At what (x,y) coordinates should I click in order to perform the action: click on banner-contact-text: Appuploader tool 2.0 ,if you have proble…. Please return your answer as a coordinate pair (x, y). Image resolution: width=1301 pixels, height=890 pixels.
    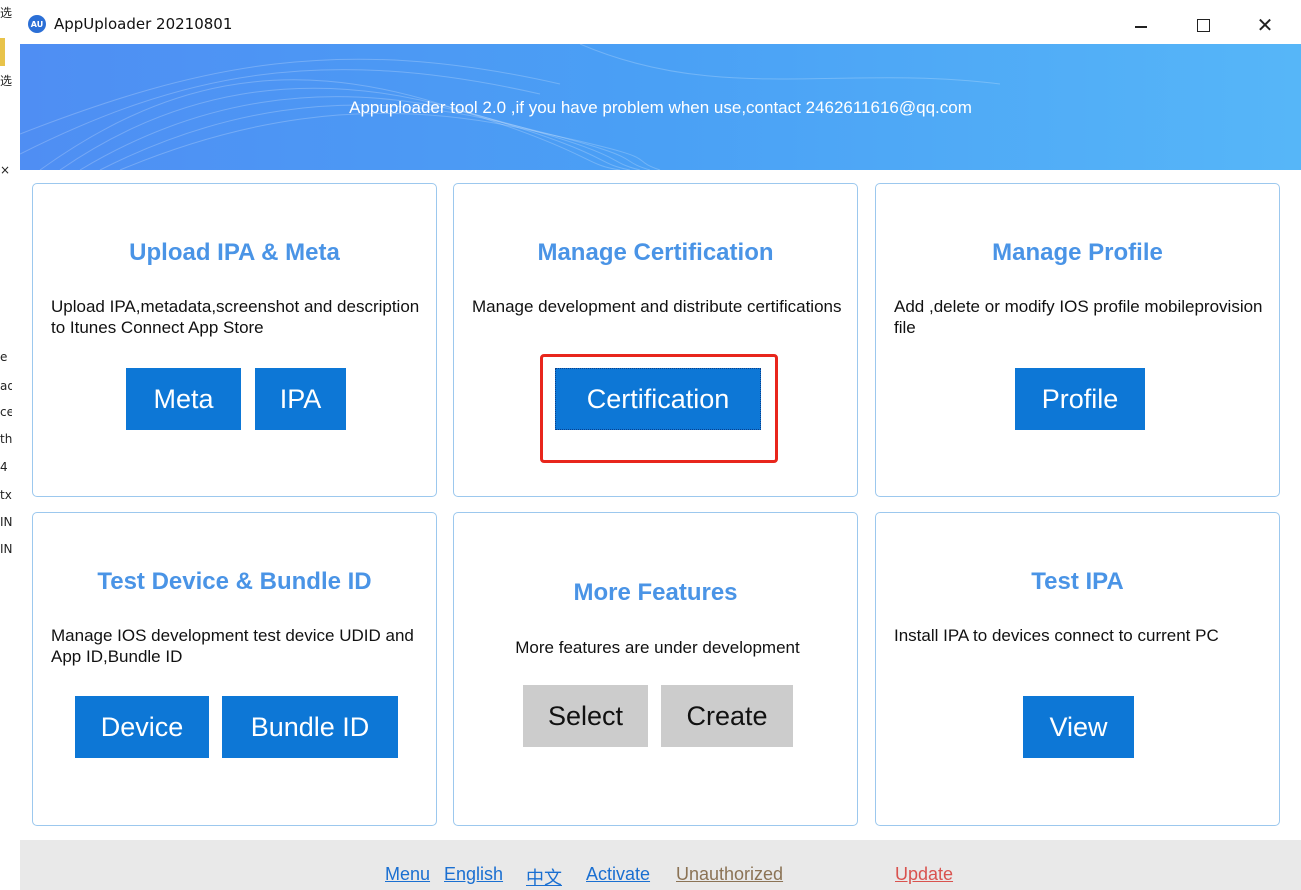
    Looking at the image, I should click on (660, 107).